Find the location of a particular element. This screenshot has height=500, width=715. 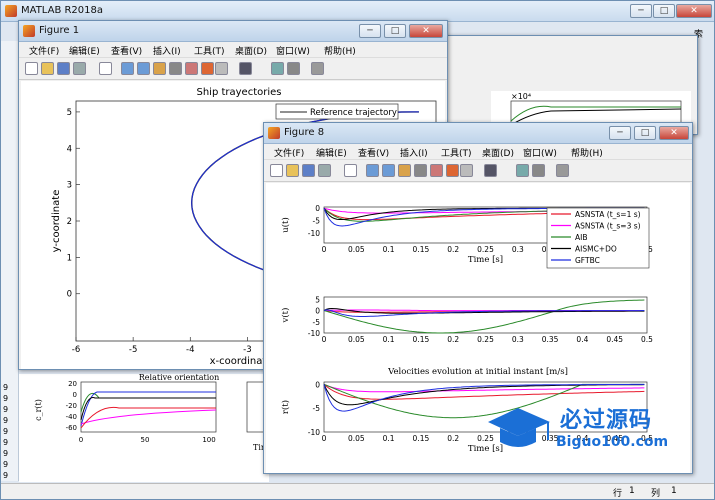

figure1-toolbar is located at coordinates (233, 69).